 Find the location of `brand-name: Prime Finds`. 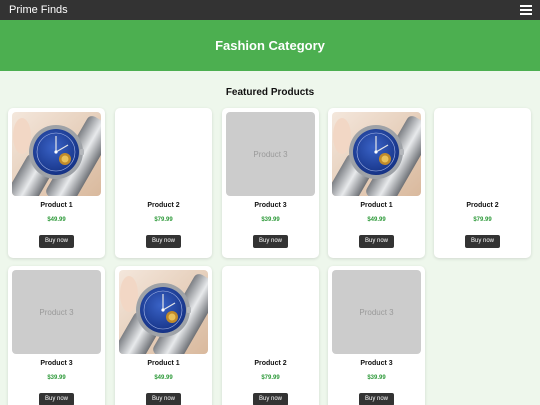

brand-name: Prime Finds is located at coordinates (38, 10).